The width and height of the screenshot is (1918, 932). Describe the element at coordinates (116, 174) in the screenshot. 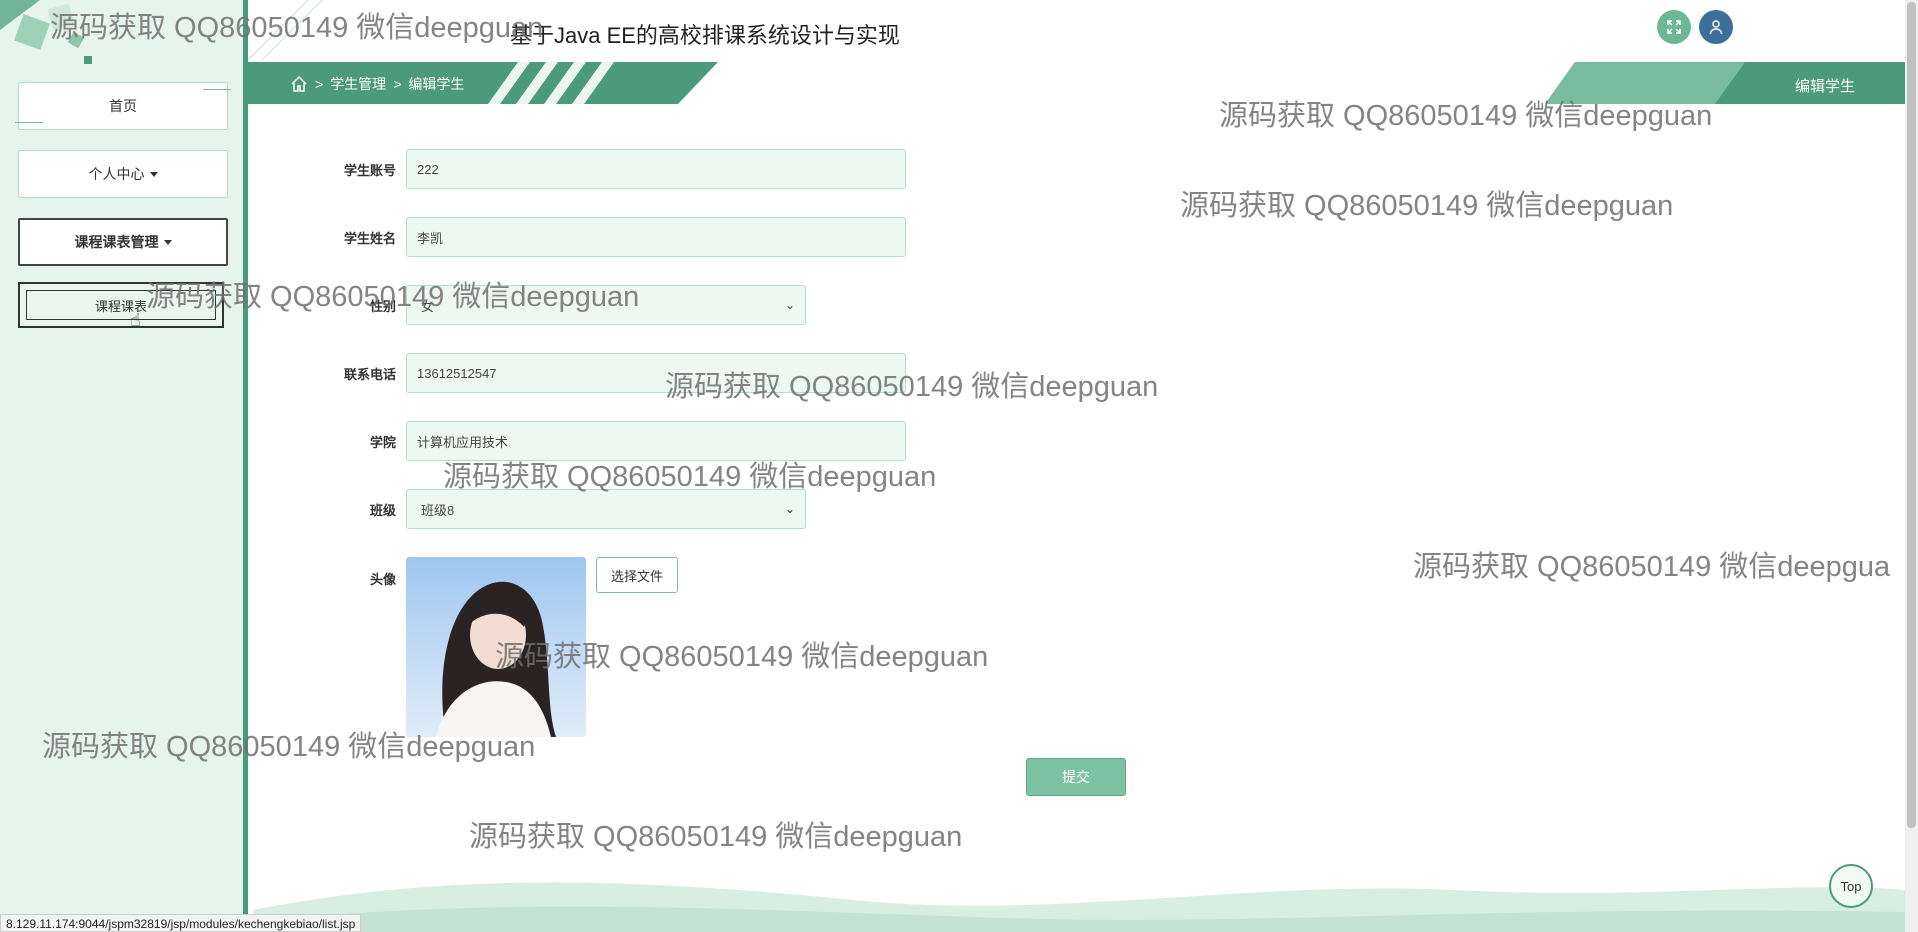

I see `sidebar-item-label: 个人中心` at that location.